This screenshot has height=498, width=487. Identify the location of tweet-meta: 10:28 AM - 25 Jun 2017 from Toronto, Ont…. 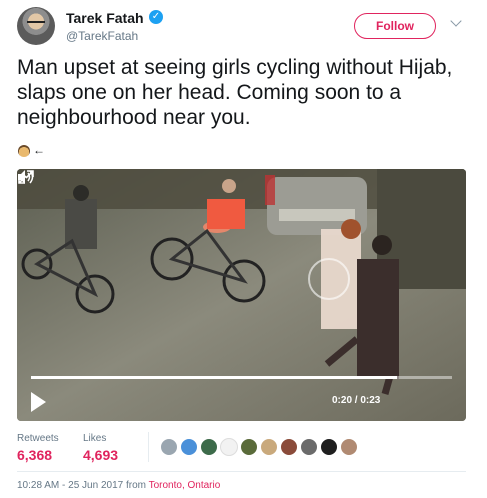
(118, 485).